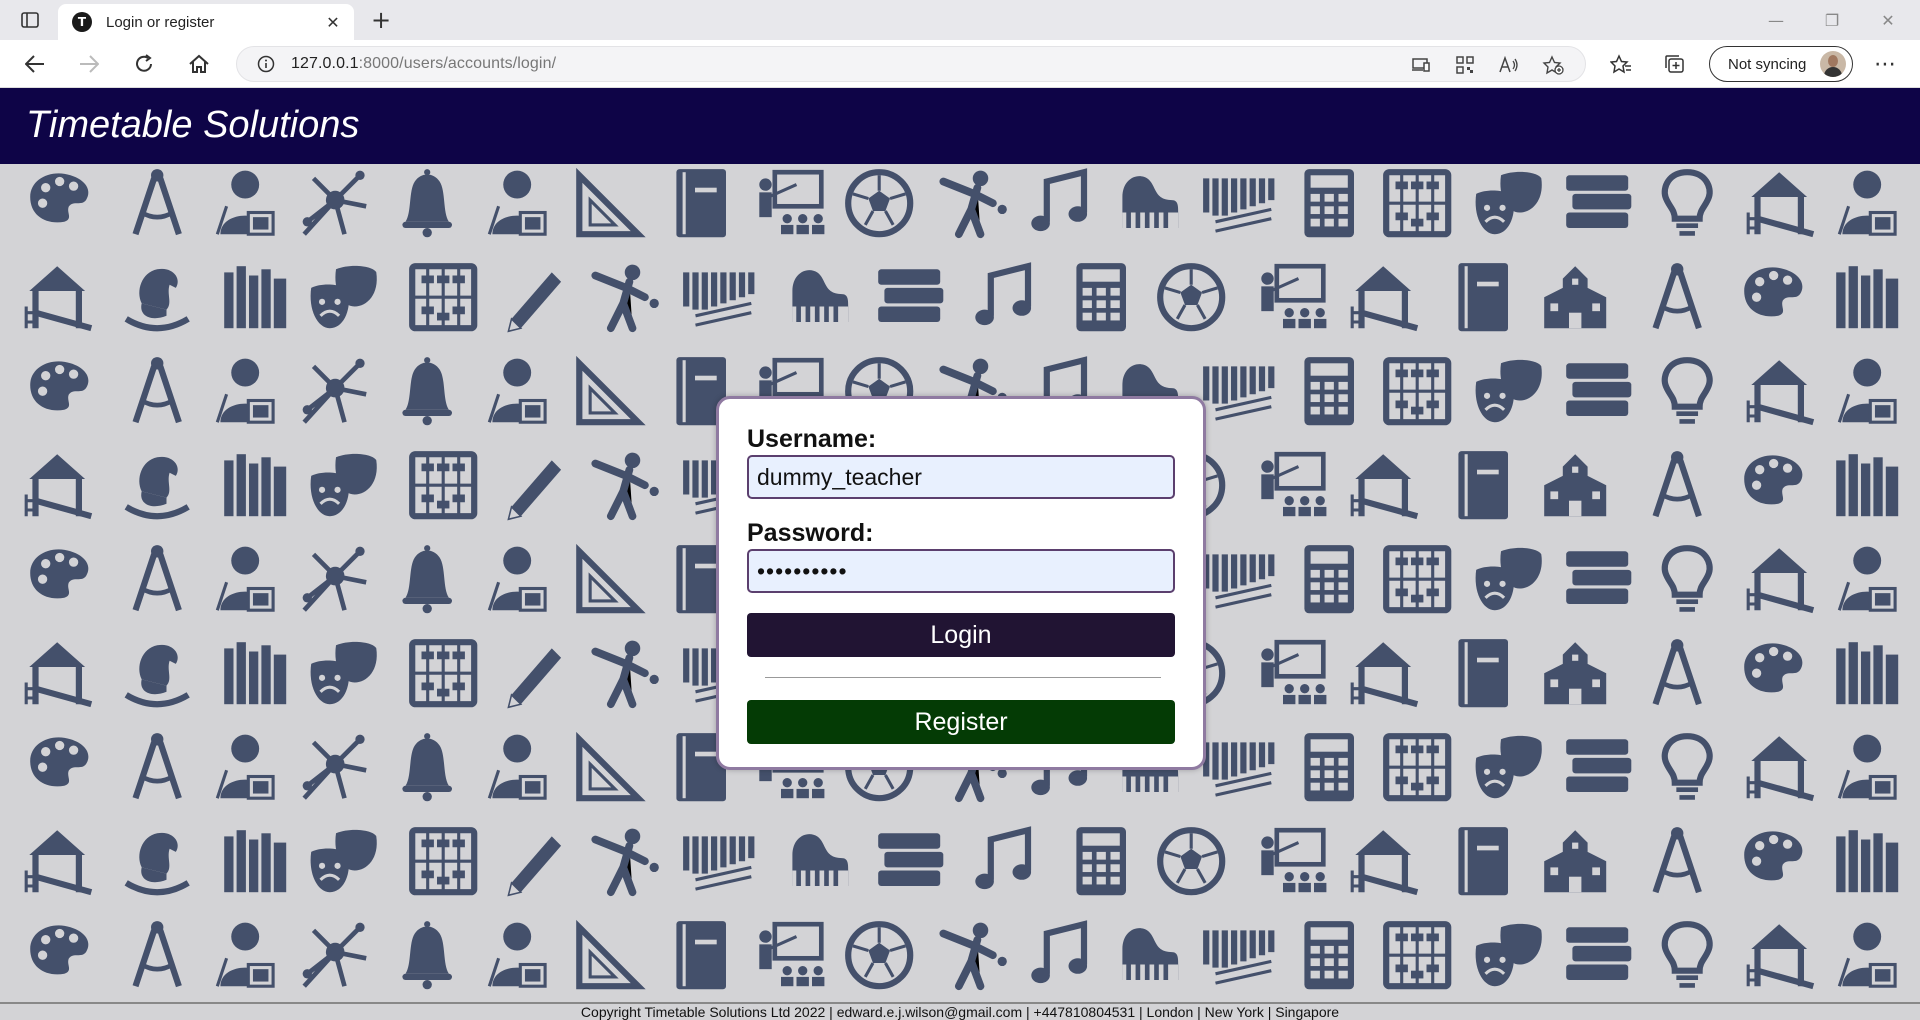  I want to click on back-icon, so click(35, 64).